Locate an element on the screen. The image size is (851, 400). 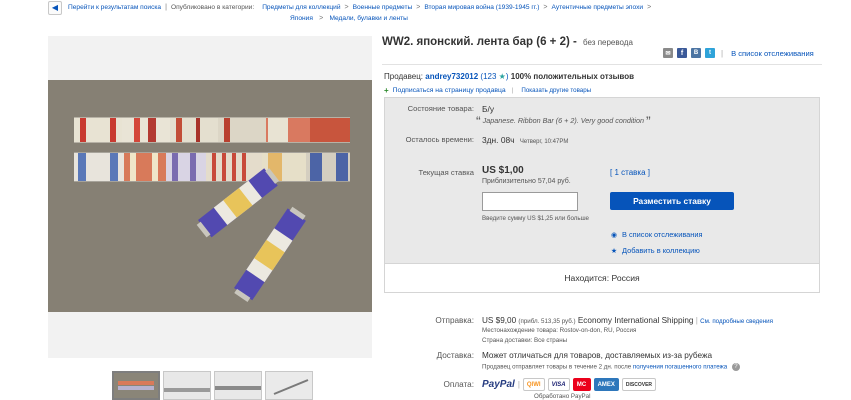
discover-logo: DISCOVER is located at coordinates (639, 384).